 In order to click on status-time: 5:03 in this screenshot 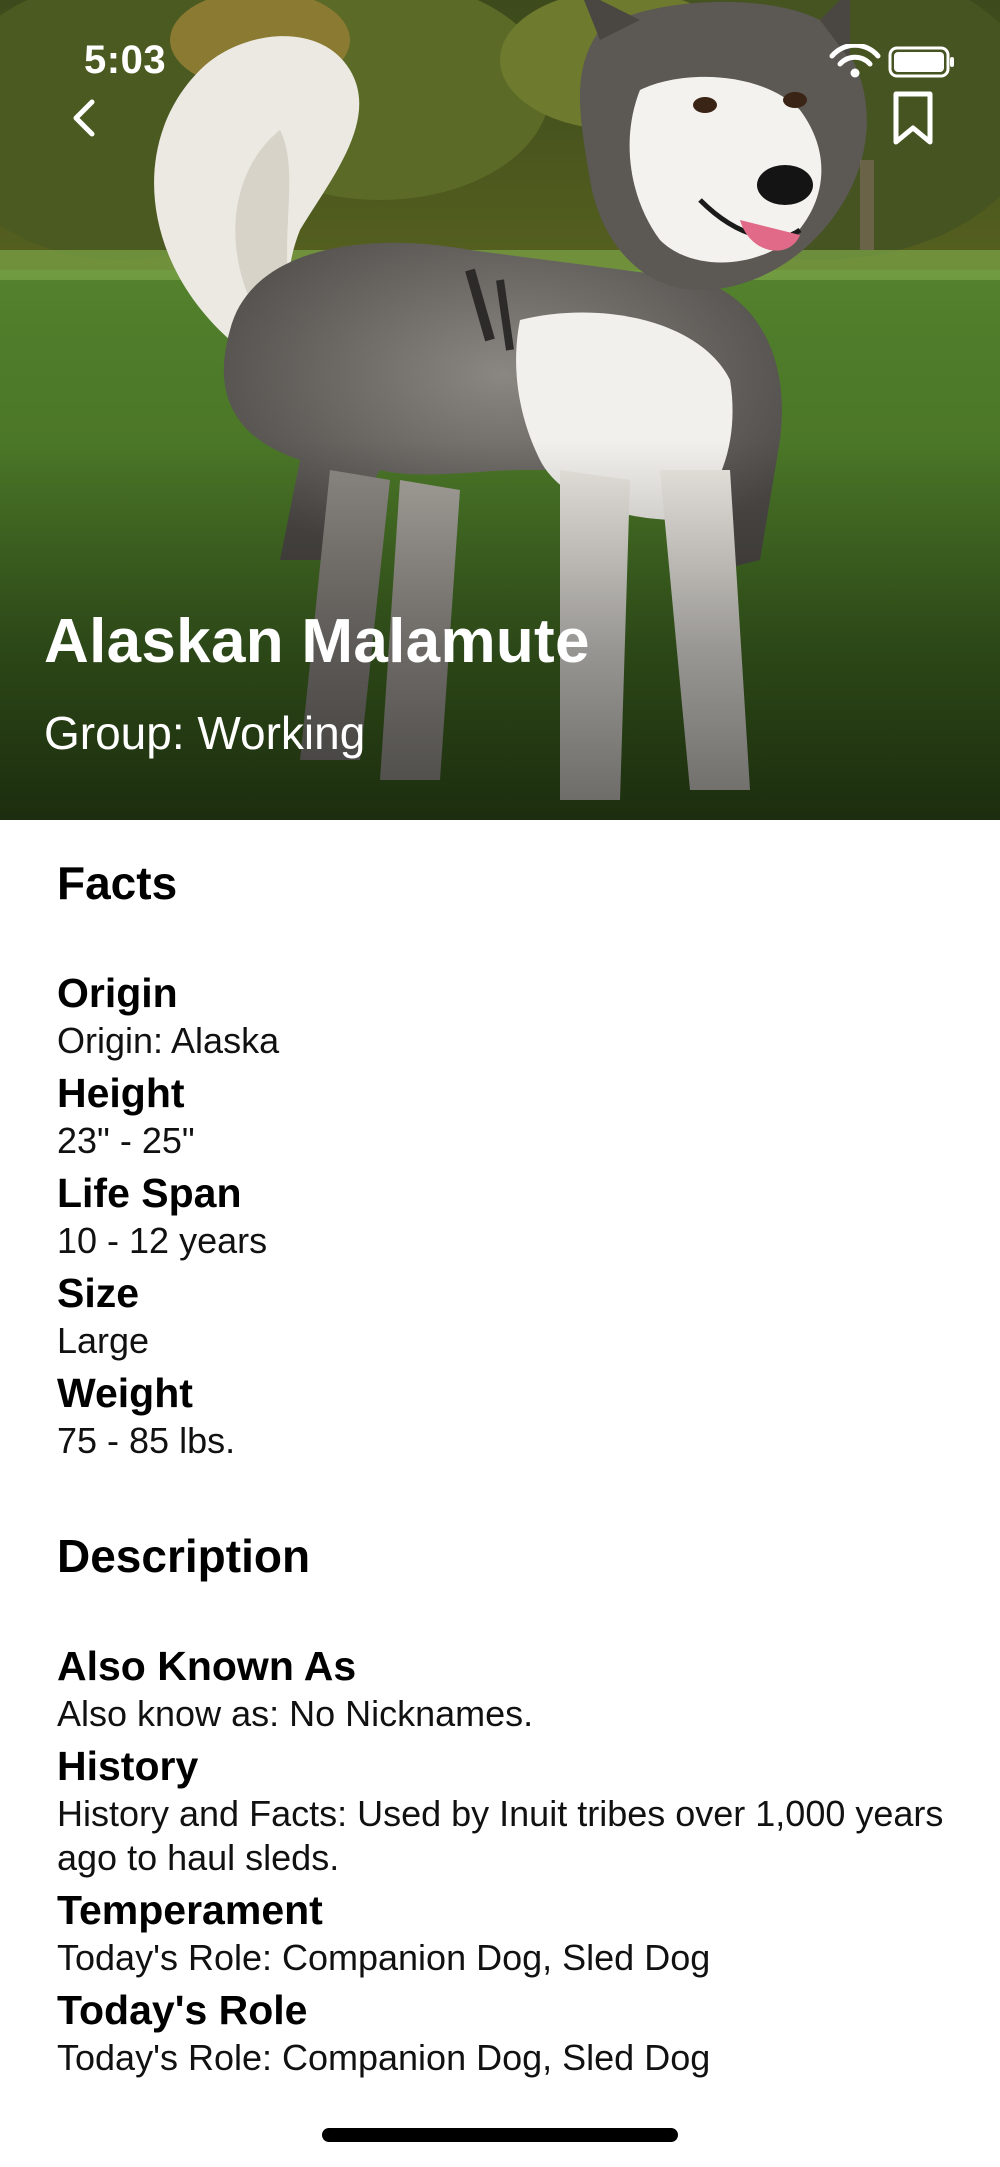, I will do `click(125, 60)`.